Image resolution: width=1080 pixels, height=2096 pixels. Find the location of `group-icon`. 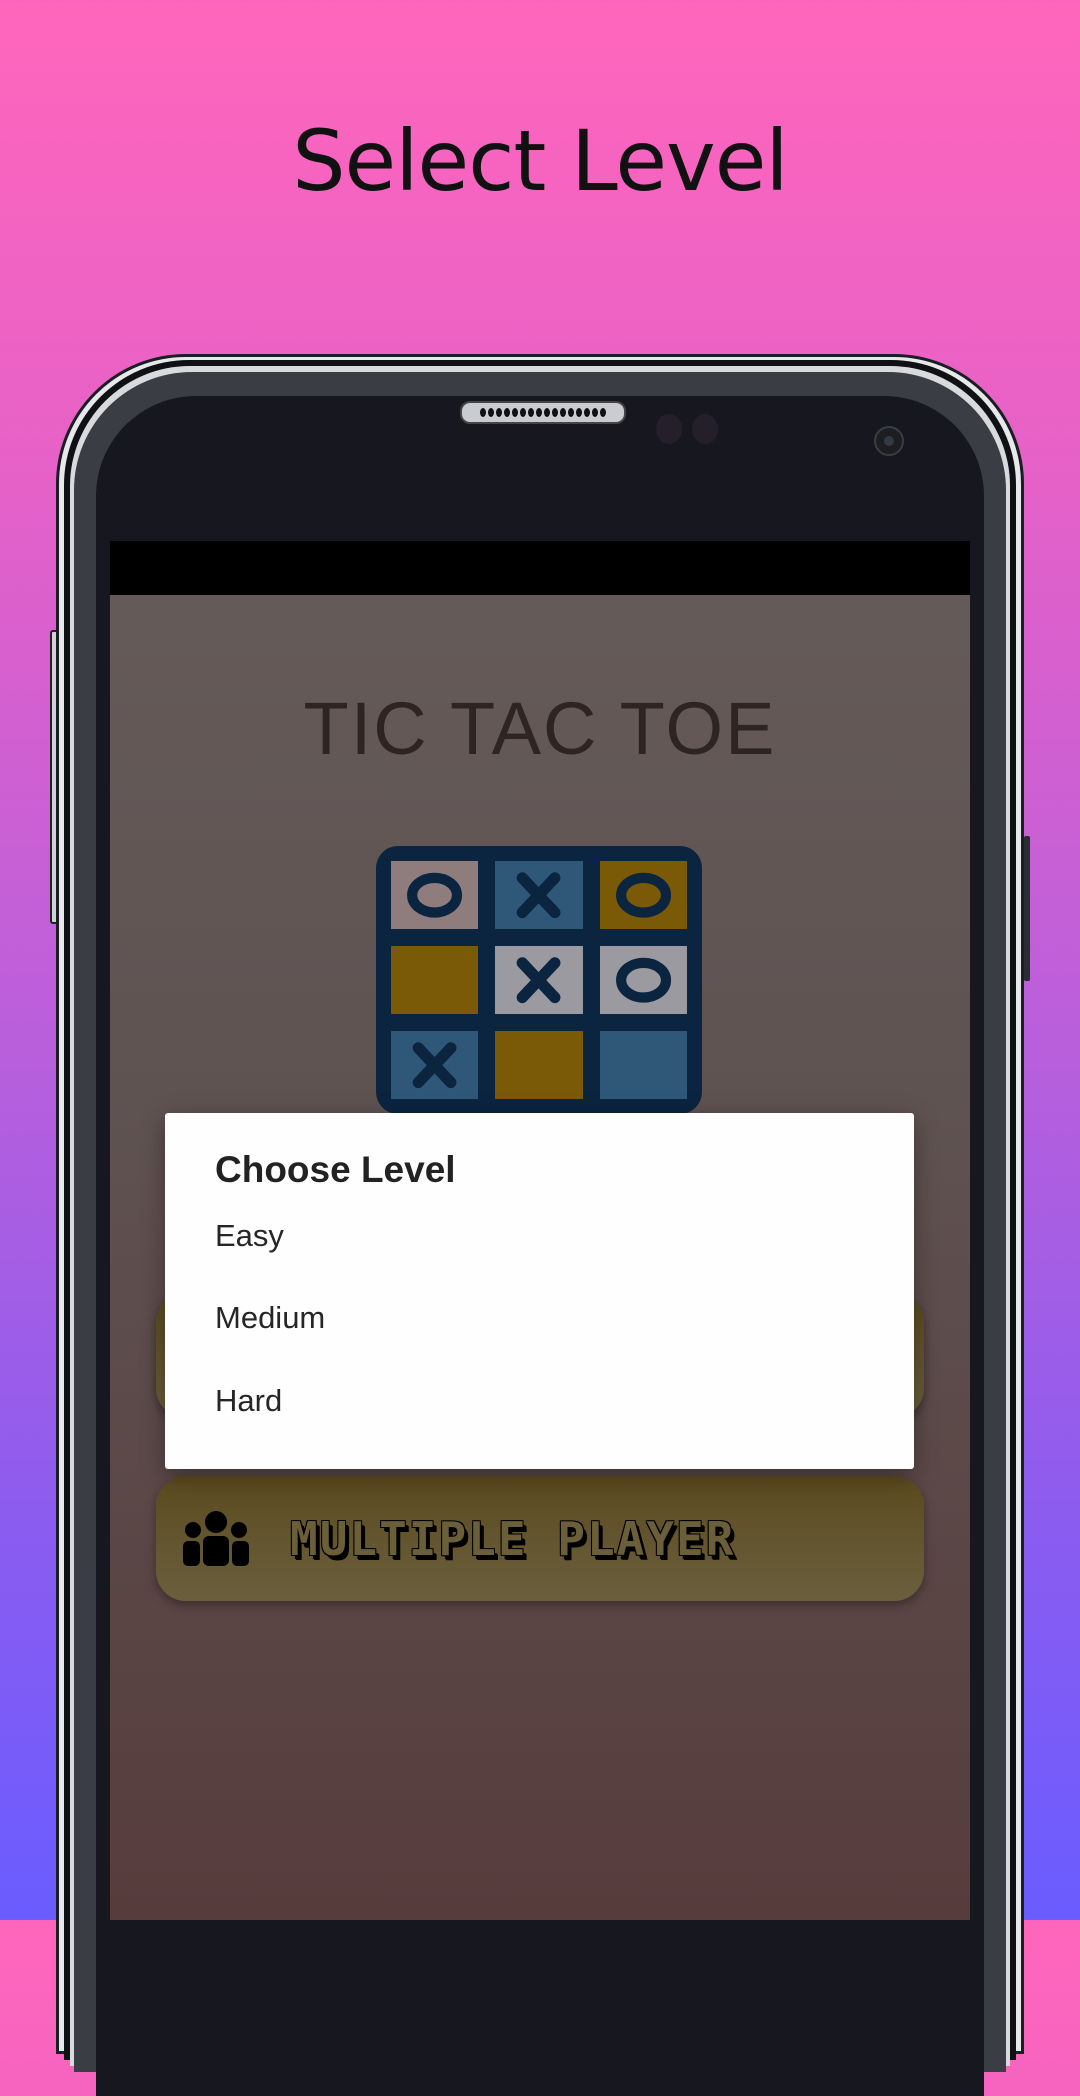

group-icon is located at coordinates (216, 1538).